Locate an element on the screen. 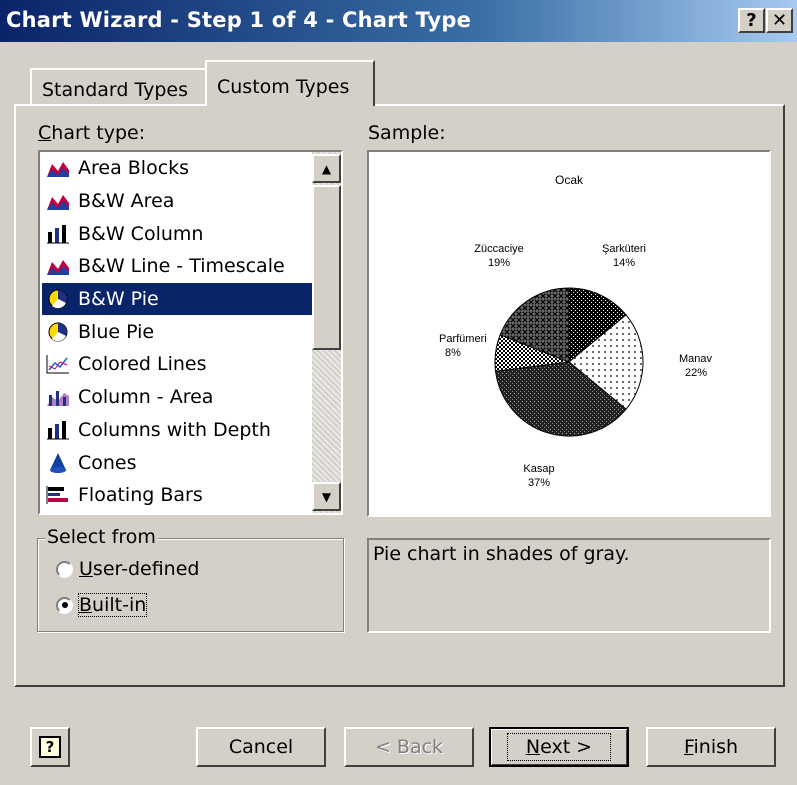 The height and width of the screenshot is (785, 797). list-item: B&W Column is located at coordinates (177, 233).